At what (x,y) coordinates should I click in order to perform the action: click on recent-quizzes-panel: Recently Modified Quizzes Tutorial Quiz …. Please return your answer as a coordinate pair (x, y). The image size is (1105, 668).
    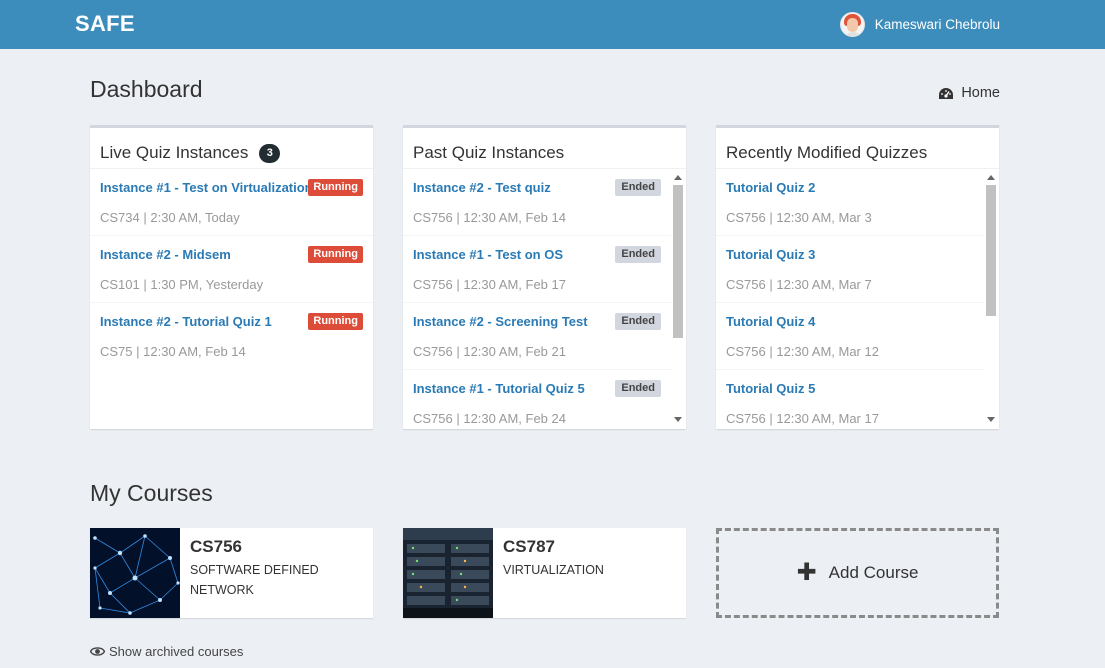
    Looking at the image, I should click on (857, 277).